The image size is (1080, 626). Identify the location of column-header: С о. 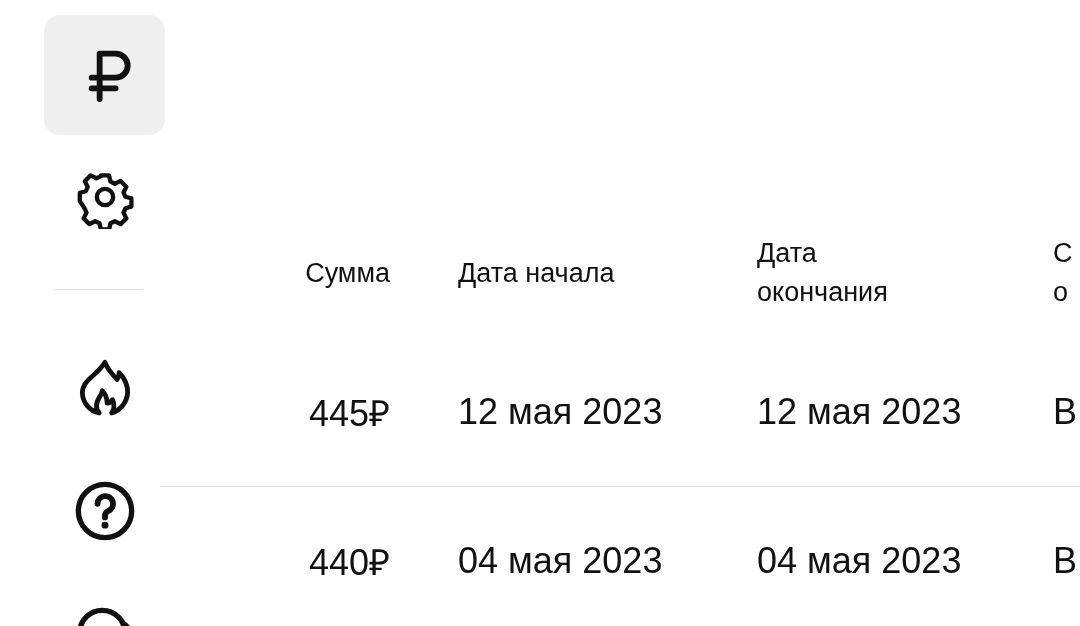
(1063, 273).